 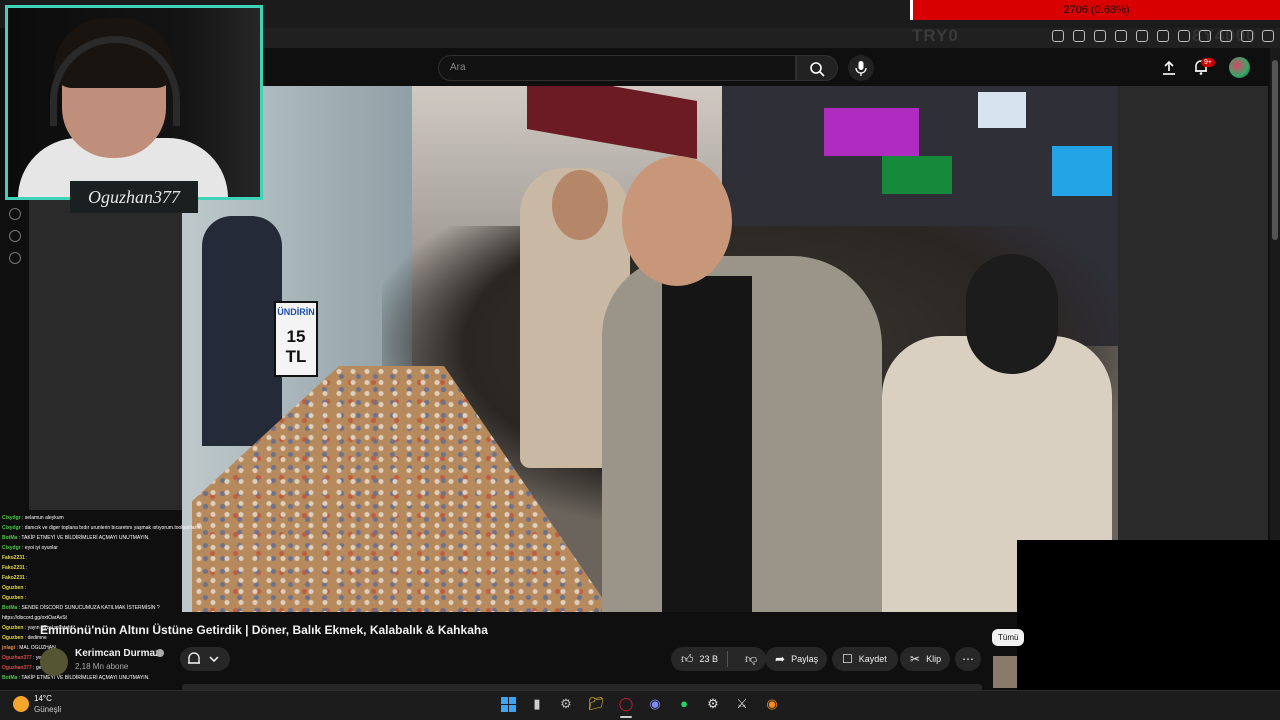 I want to click on search-input: Ara, so click(x=617, y=68).